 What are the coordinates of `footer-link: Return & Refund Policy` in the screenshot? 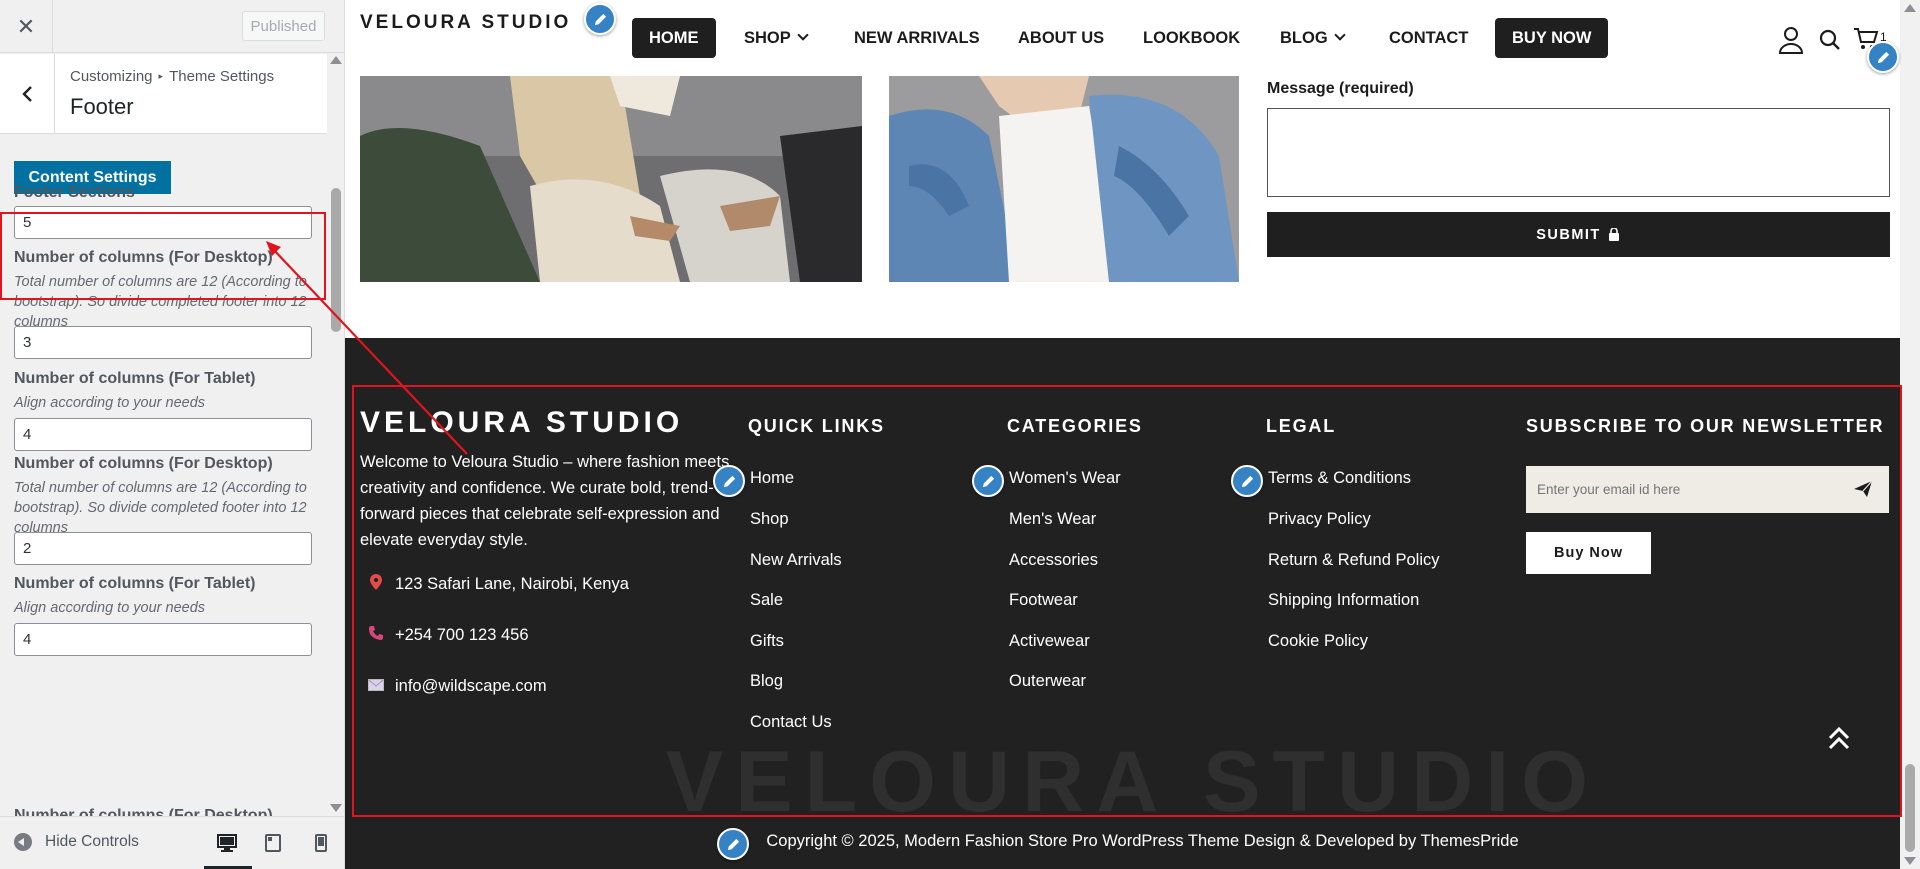 It's located at (1354, 560).